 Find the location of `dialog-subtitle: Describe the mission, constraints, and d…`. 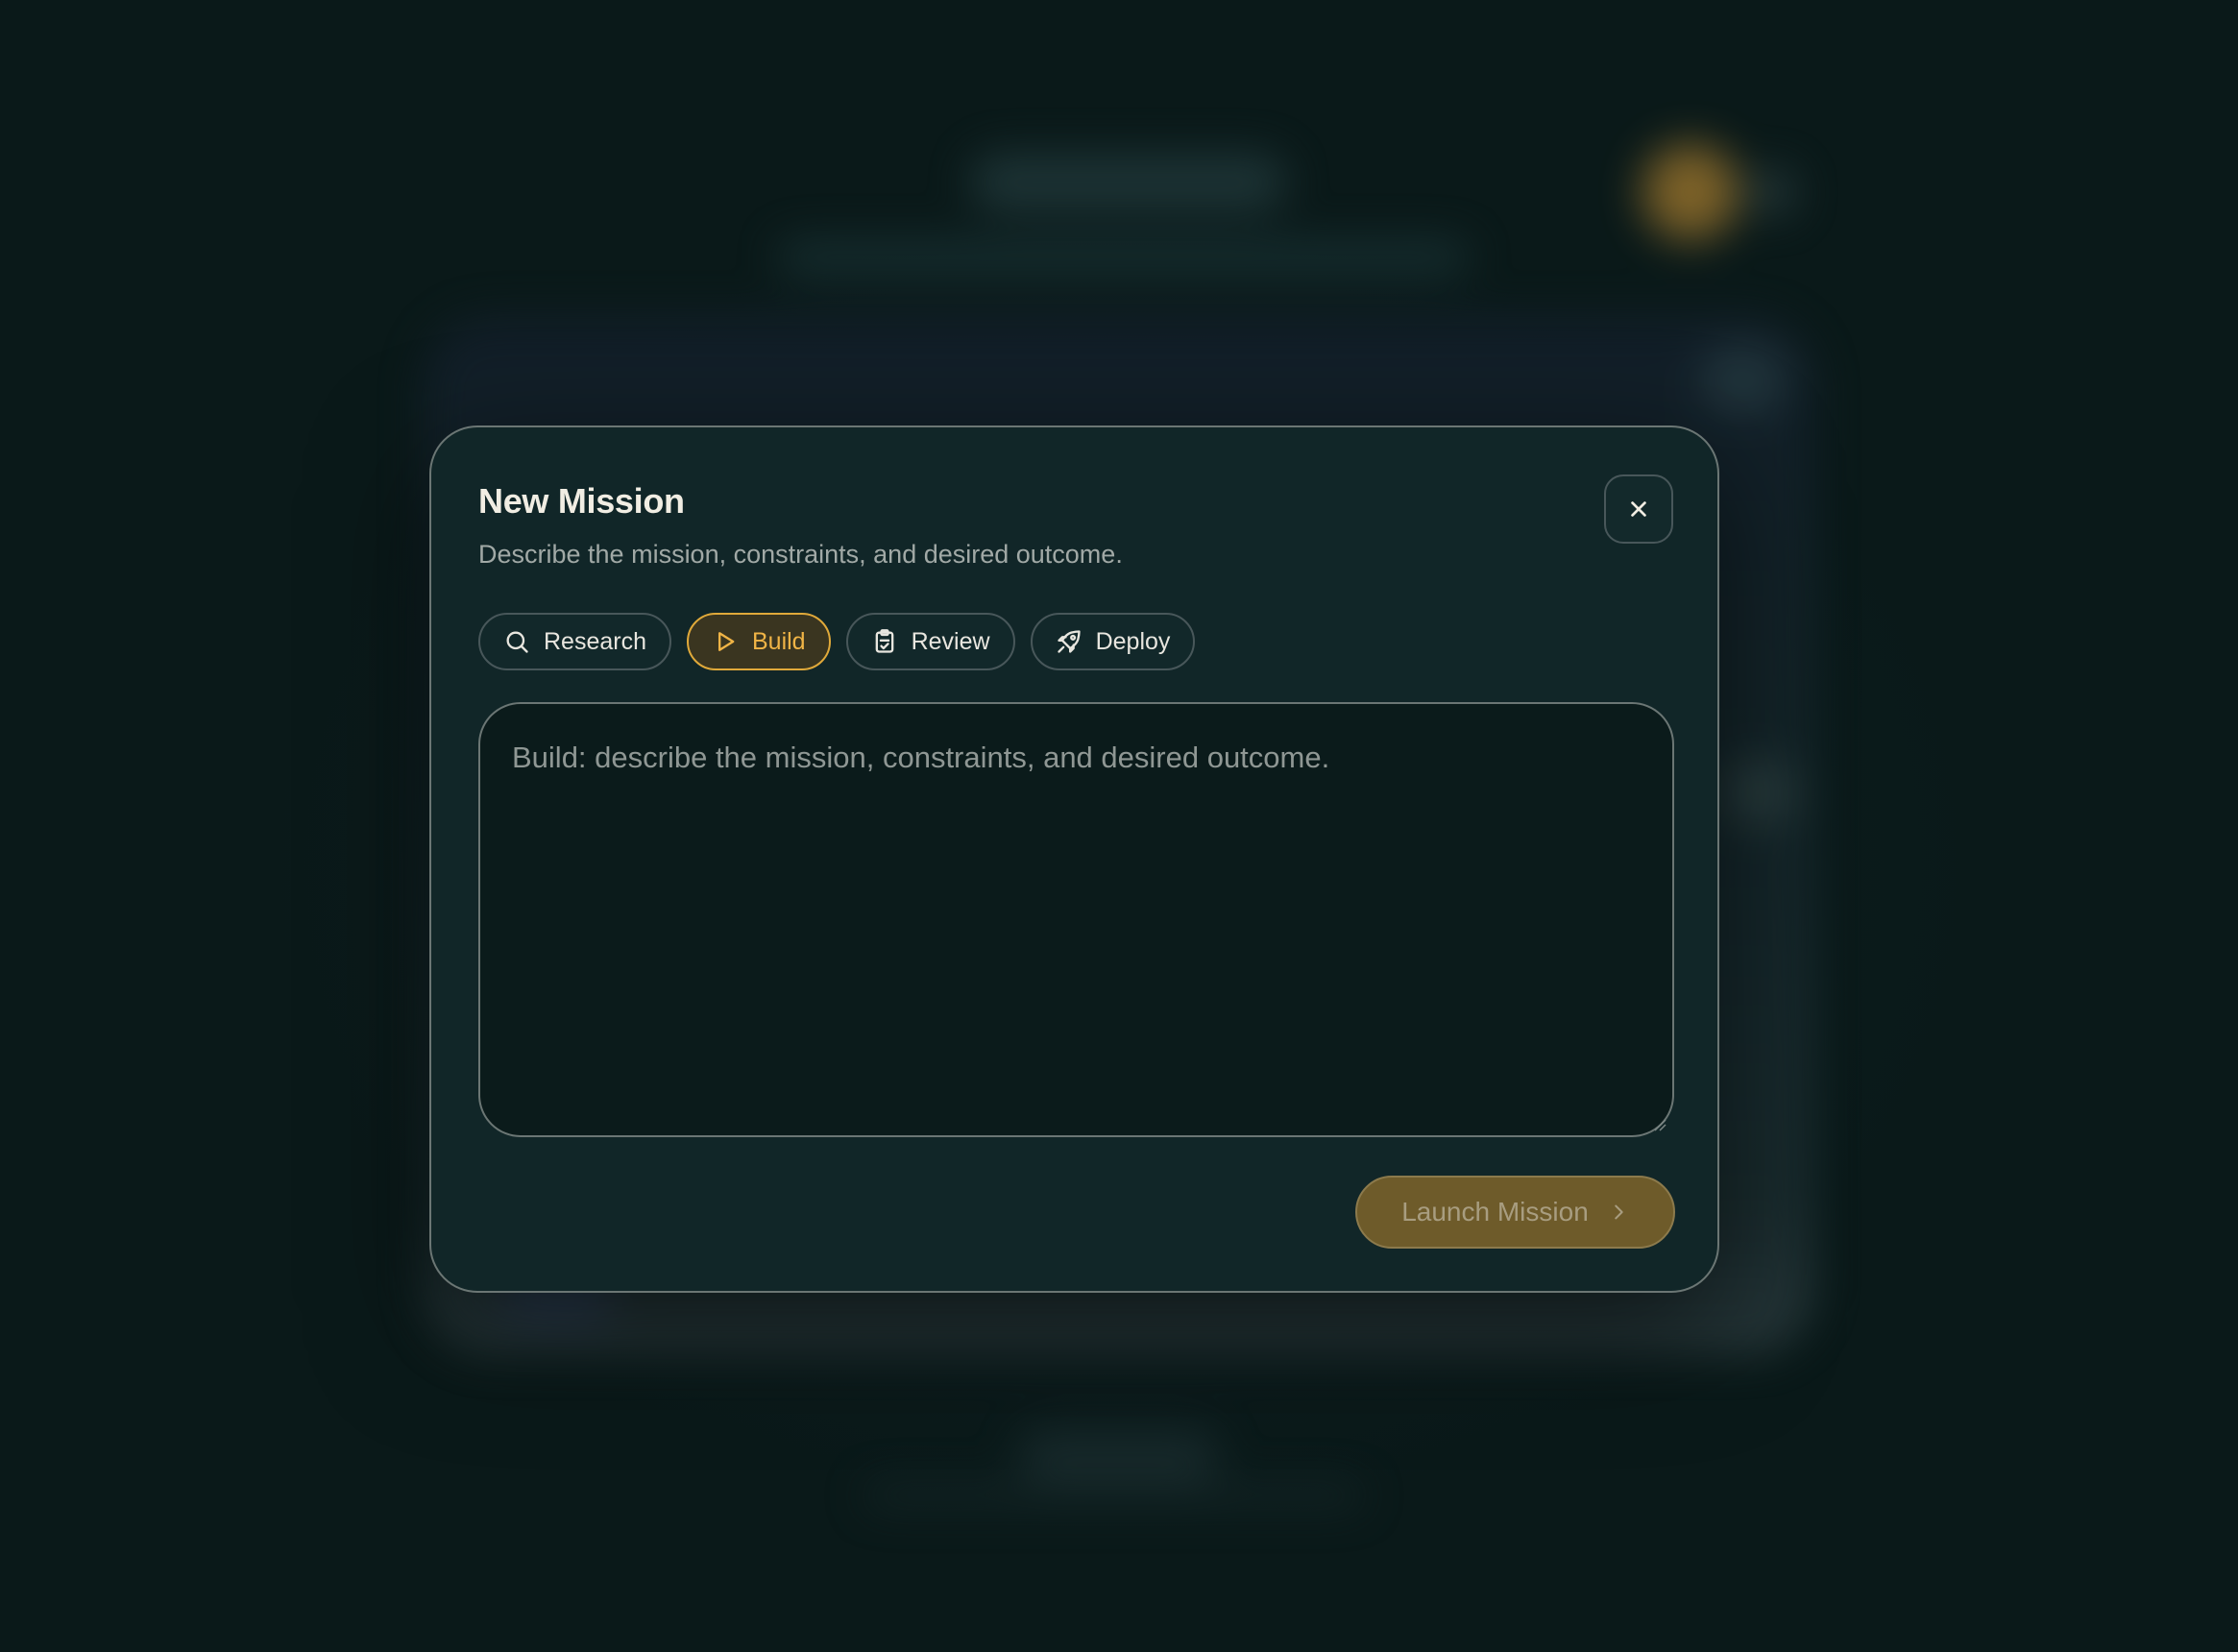

dialog-subtitle: Describe the mission, constraints, and d… is located at coordinates (800, 554).